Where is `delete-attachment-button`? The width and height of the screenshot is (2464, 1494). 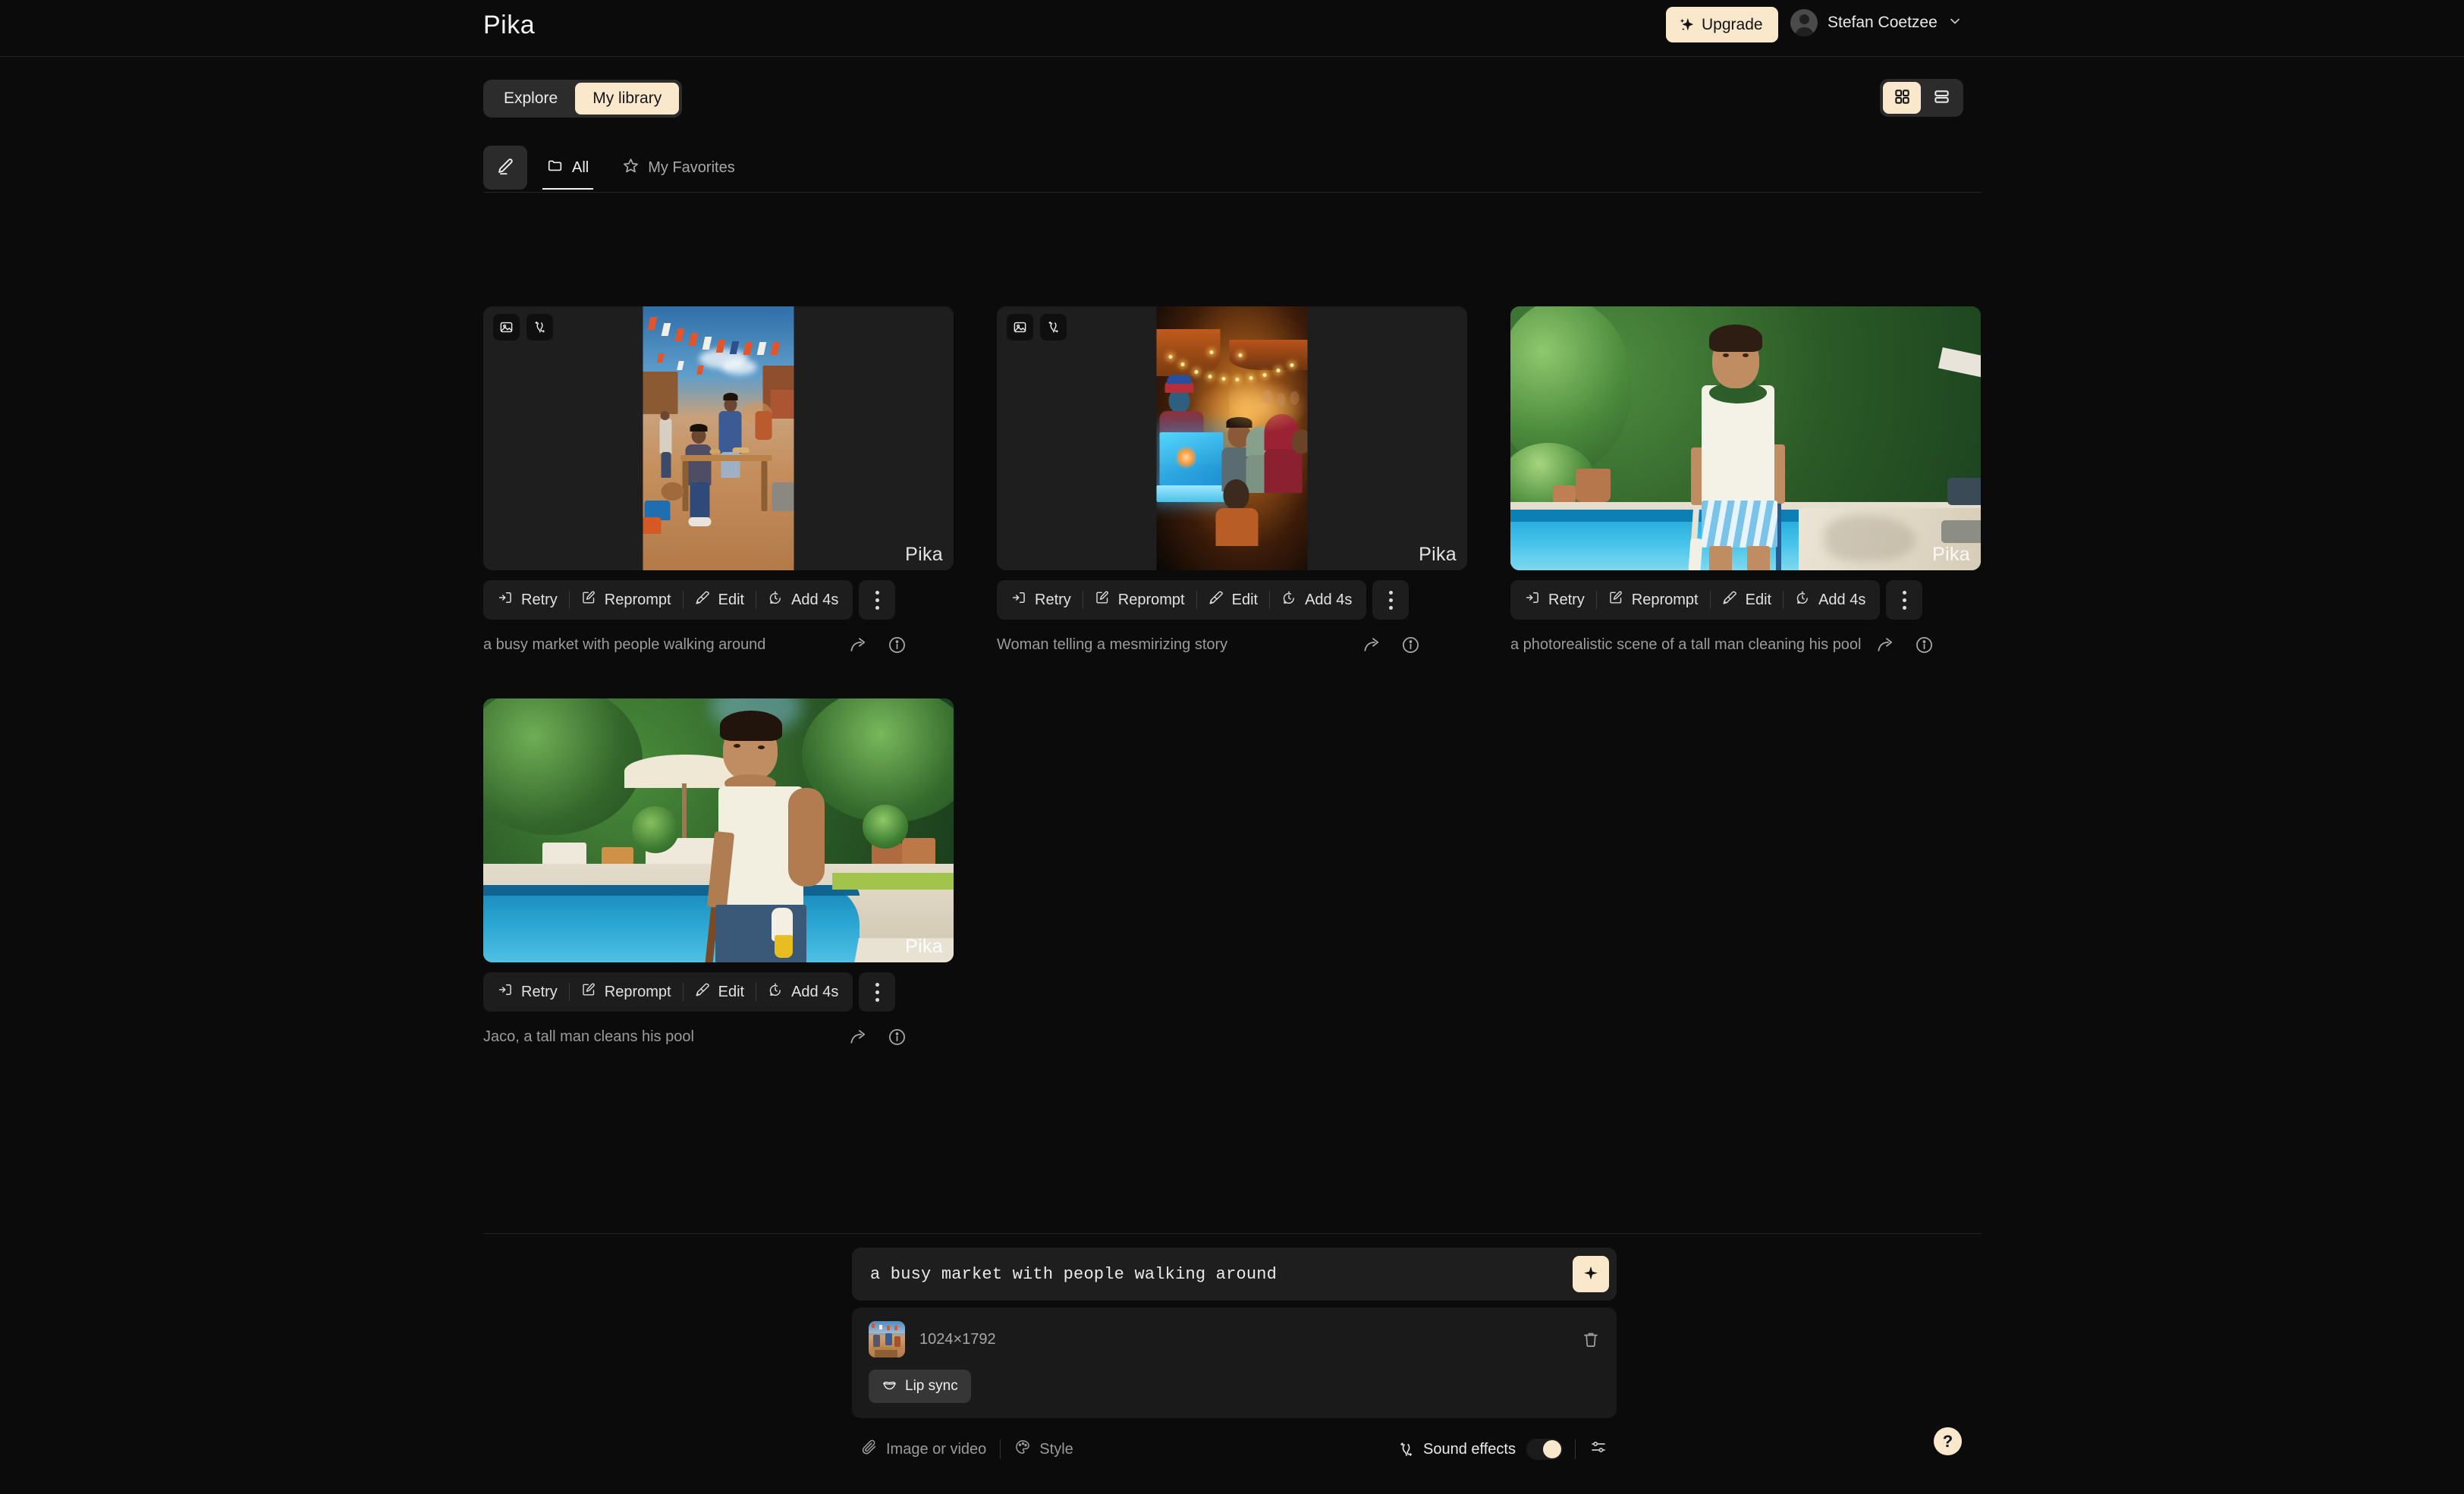 delete-attachment-button is located at coordinates (1591, 1339).